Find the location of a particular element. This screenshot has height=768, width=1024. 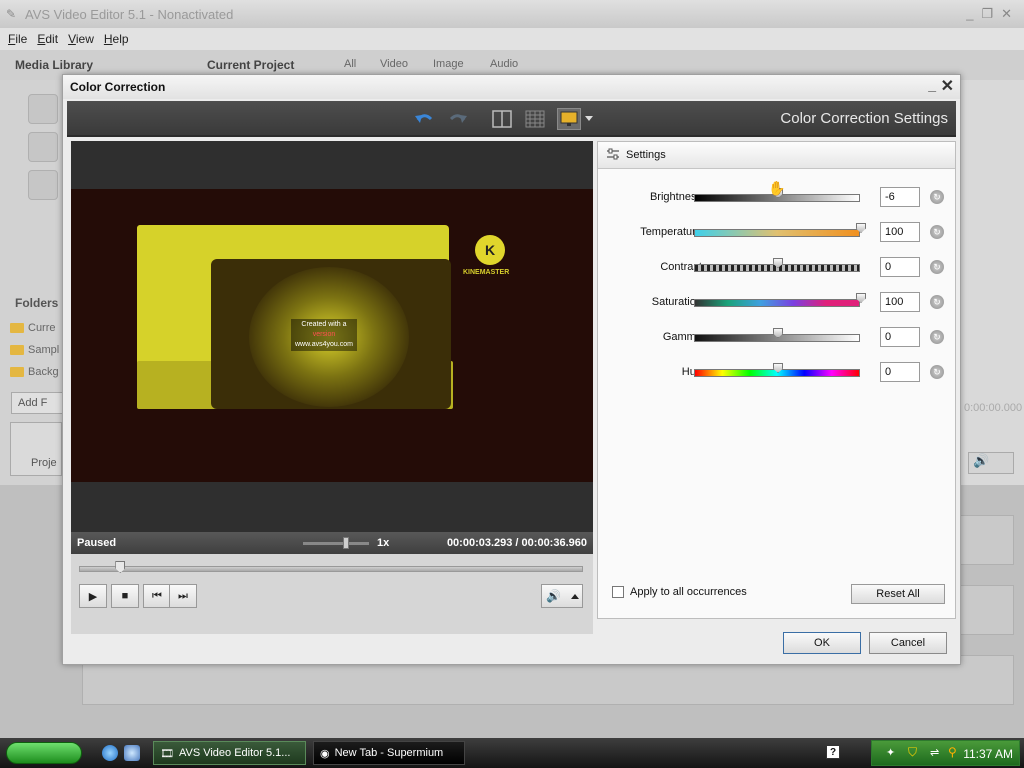

window-controls: _ ❐ ✕ is located at coordinates (989, 14).